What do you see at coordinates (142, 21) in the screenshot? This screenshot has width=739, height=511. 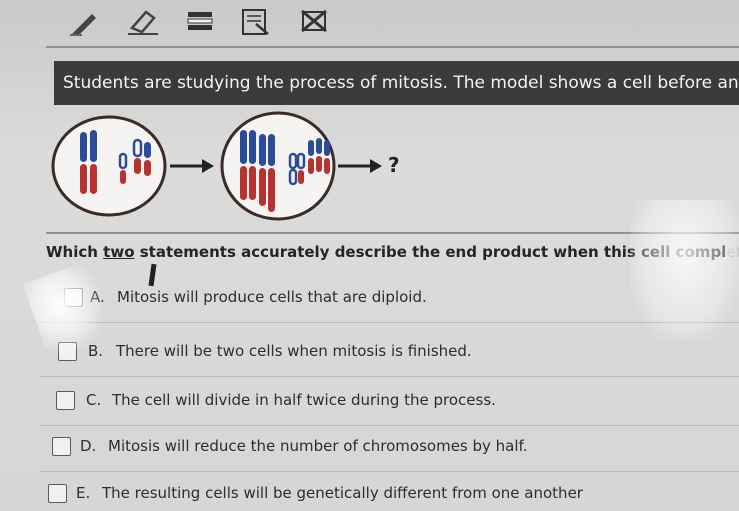 I see `eraser-icon` at bounding box center [142, 21].